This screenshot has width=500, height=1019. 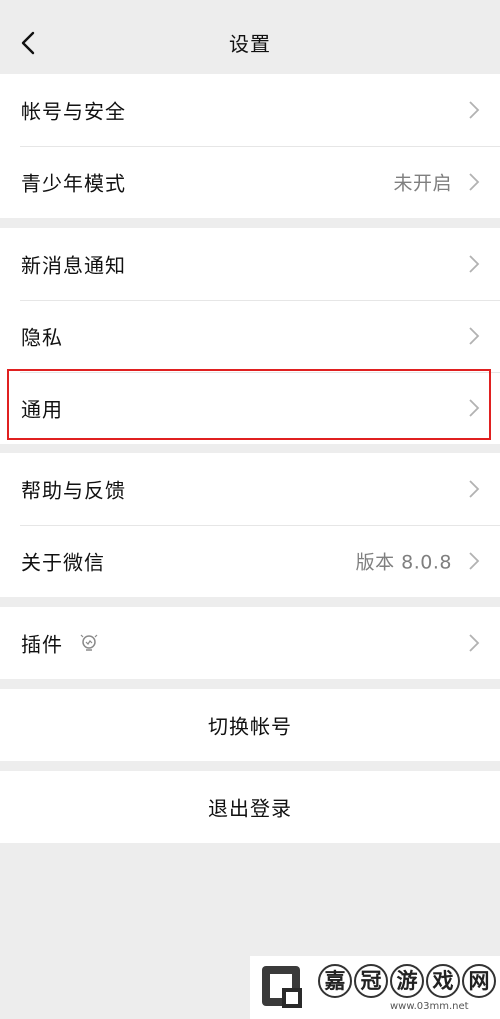 I want to click on watermark-char: 嘉, so click(x=335, y=981).